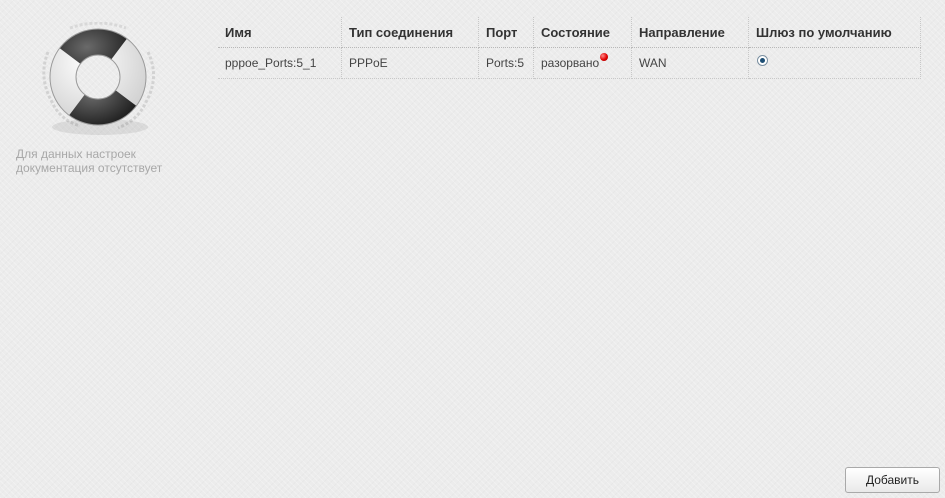 The image size is (945, 498). What do you see at coordinates (582, 32) in the screenshot?
I see `column-header-state: Состояние` at bounding box center [582, 32].